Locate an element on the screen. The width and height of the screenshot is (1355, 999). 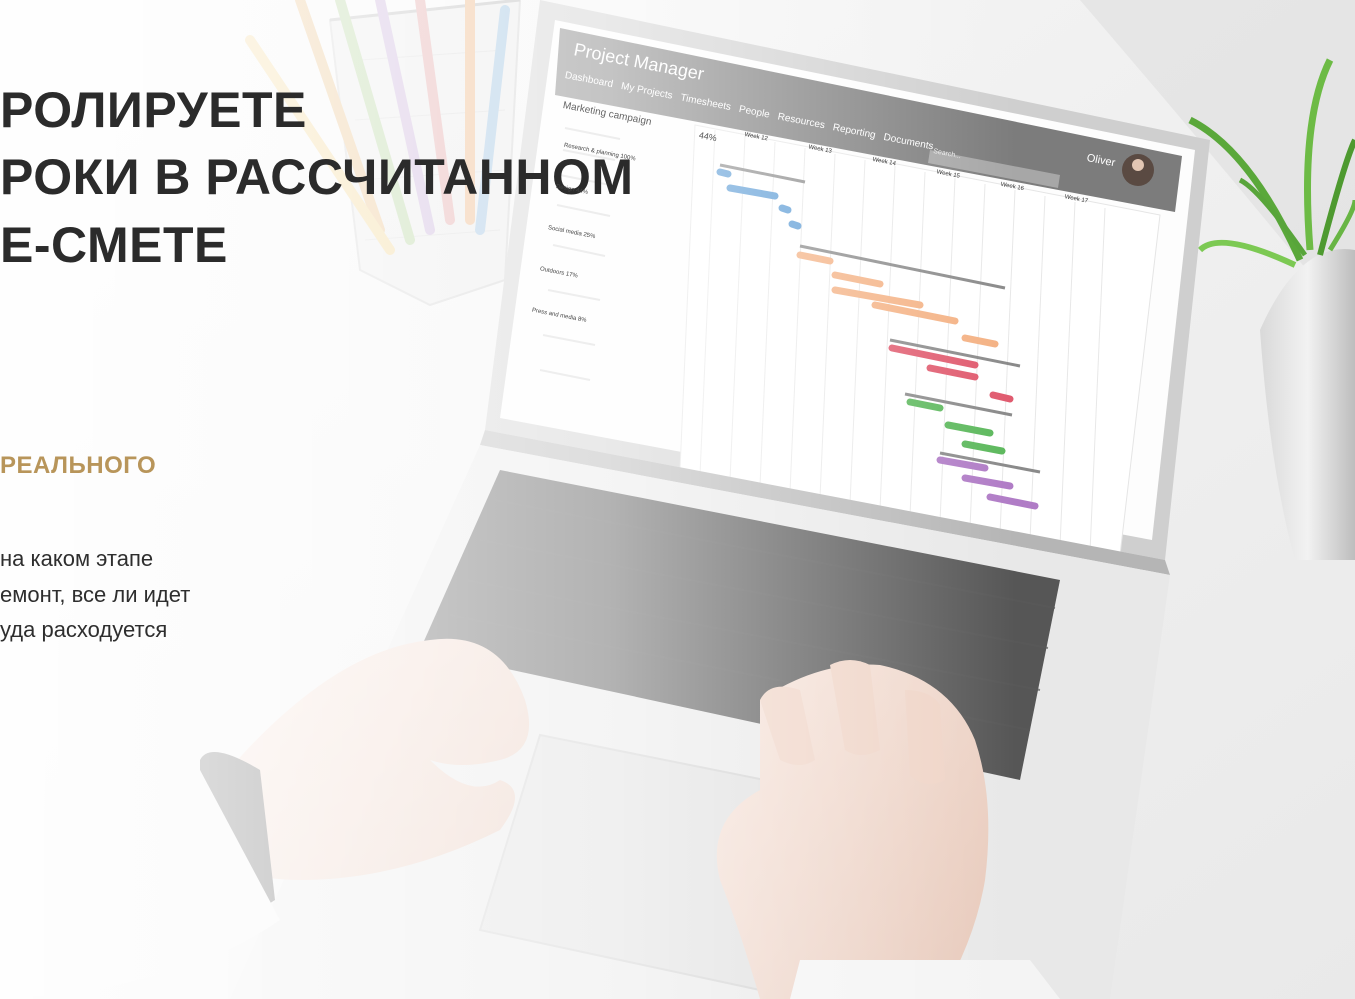
body-line-2: емонт, все ли идет is located at coordinates (95, 594).